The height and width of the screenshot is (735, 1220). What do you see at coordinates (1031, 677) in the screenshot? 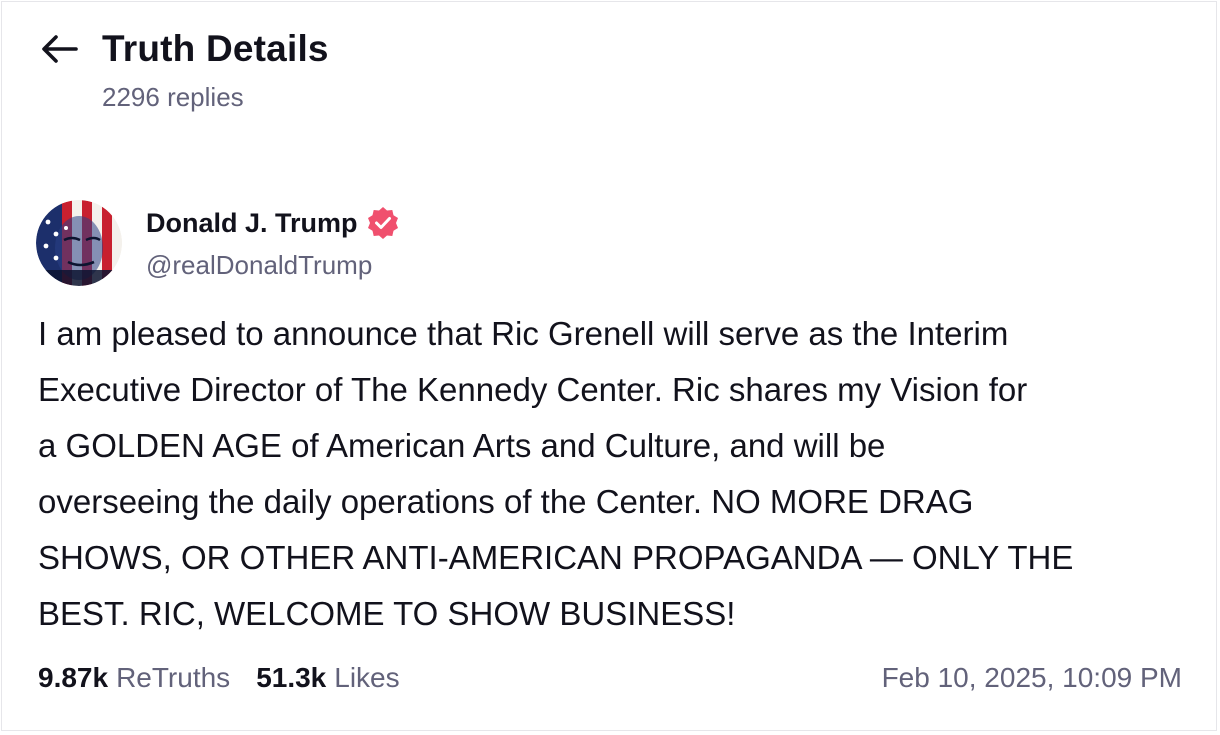
I see `post-timestamp: Feb 10, 2025, 10:09 PM` at bounding box center [1031, 677].